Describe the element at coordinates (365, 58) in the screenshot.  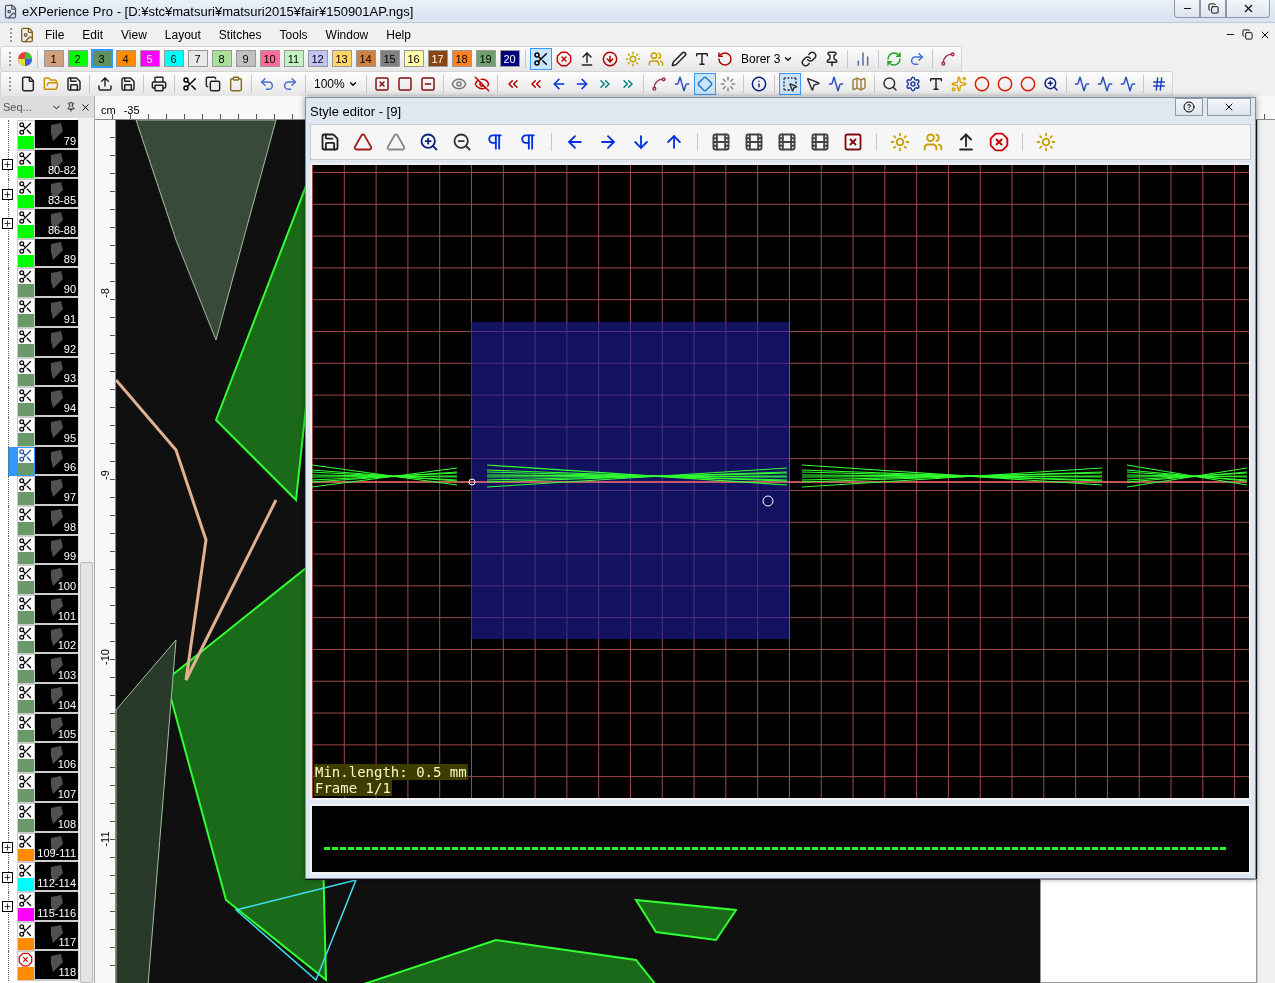
I see `color-swatch: 14` at that location.